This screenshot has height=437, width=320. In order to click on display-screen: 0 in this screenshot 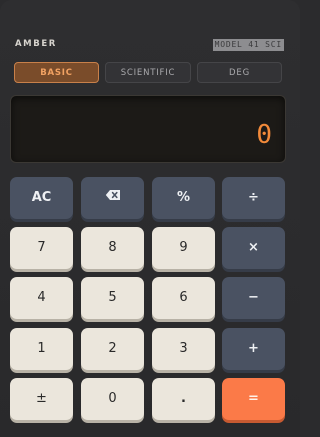, I will do `click(148, 129)`.